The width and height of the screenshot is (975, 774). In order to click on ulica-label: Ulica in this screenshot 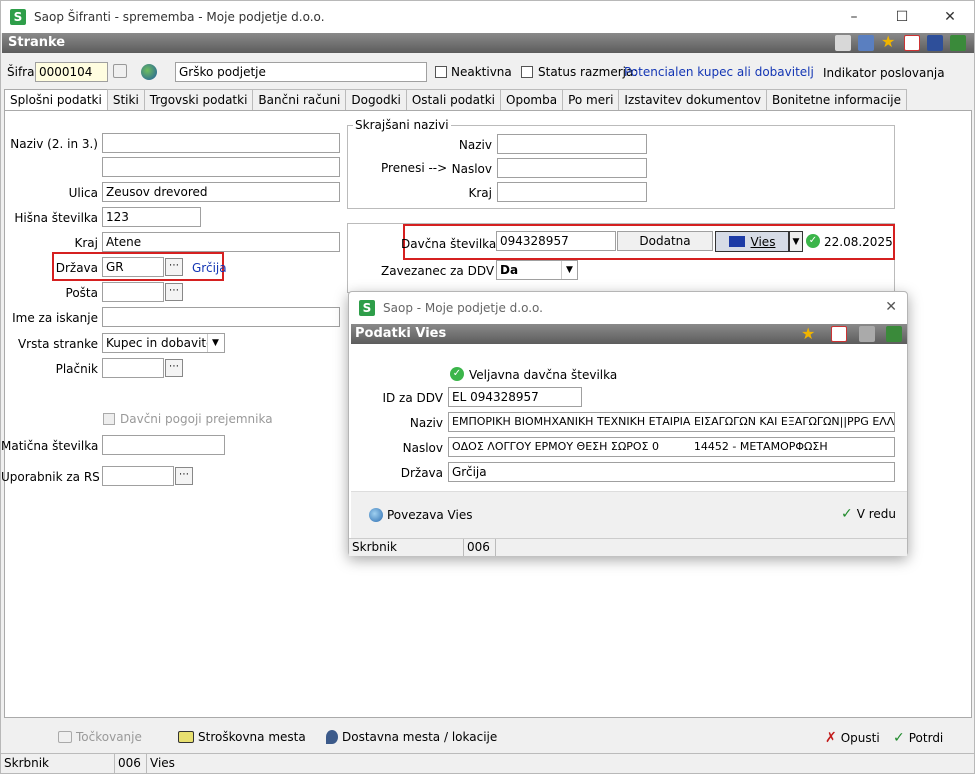, I will do `click(83, 193)`.